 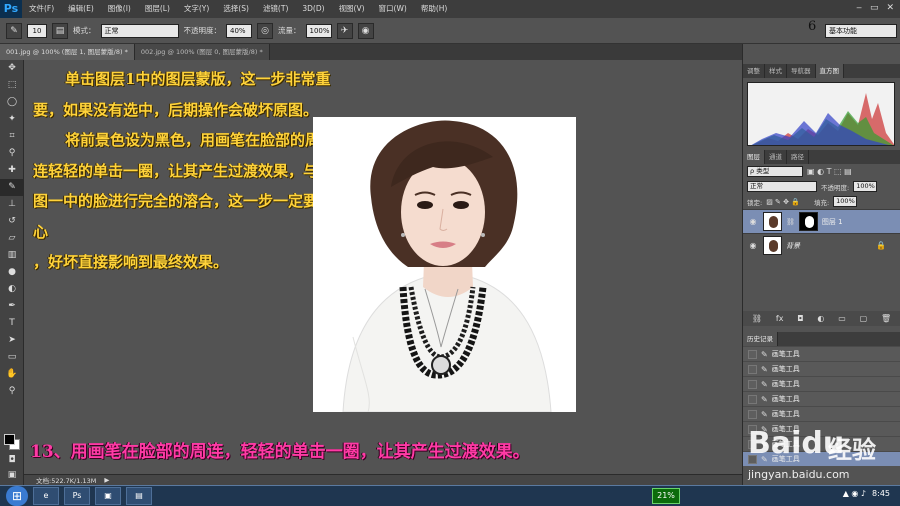 What do you see at coordinates (783, 202) in the screenshot?
I see `lock-icons: ▨ ✎ ✥ 🔒` at bounding box center [783, 202].